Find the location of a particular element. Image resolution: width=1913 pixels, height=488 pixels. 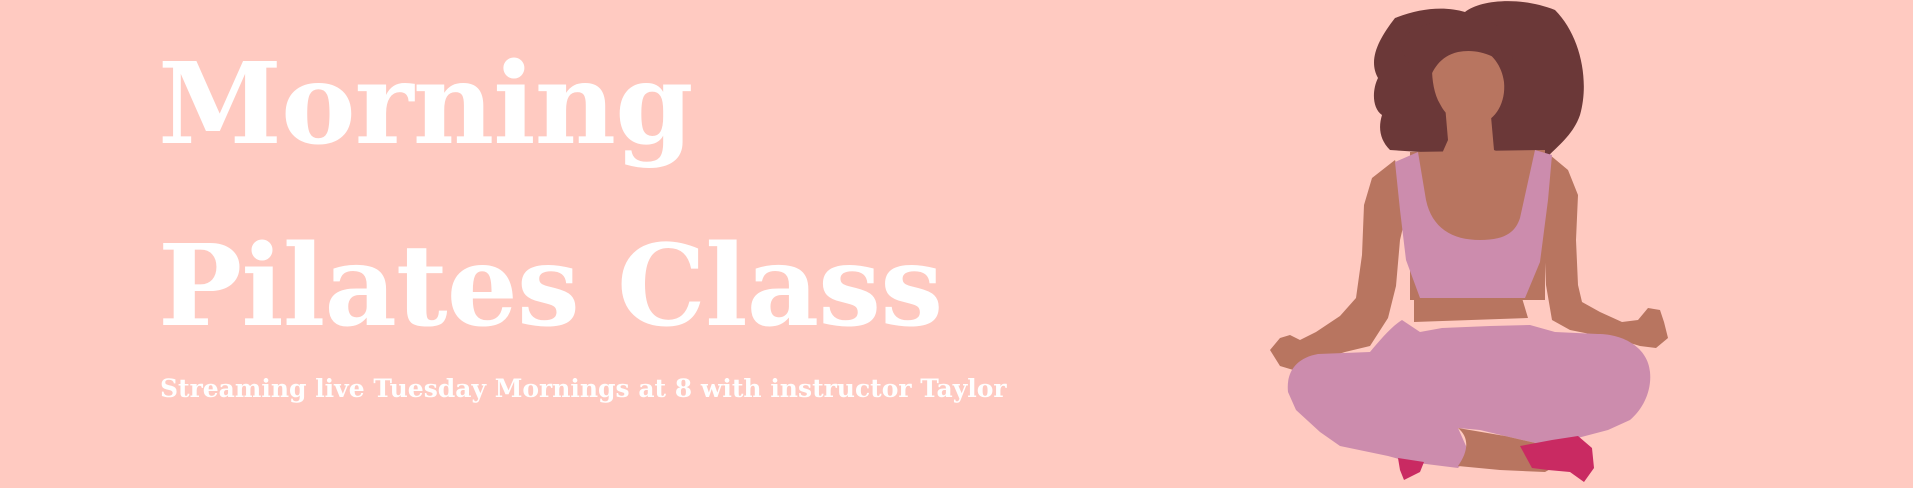

right-arm-shape is located at coordinates (1606, 251).